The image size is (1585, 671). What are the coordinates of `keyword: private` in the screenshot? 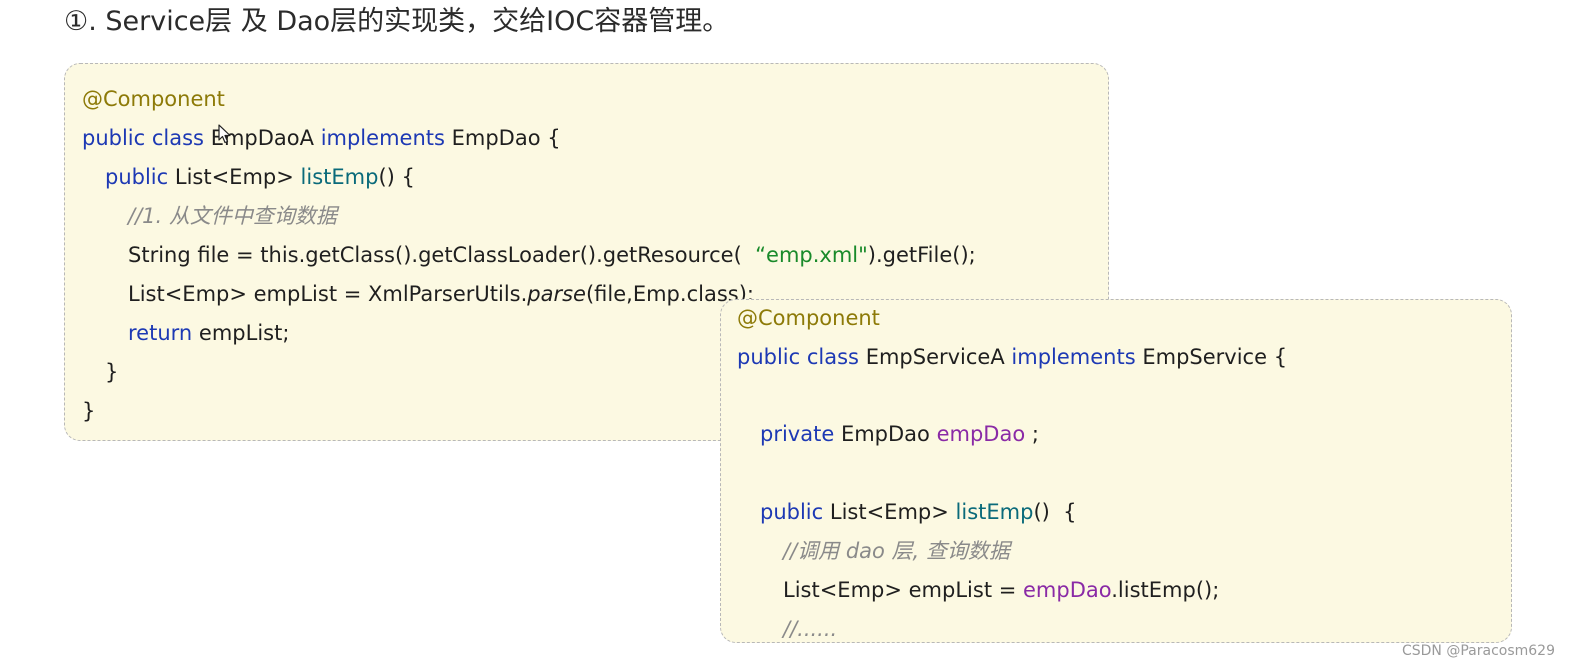 It's located at (797, 434).